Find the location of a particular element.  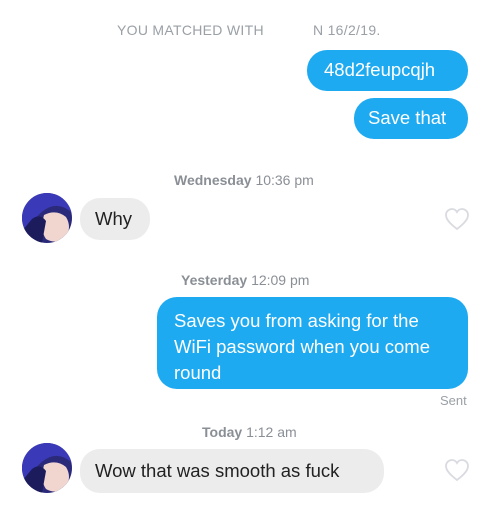

match-banner: YOU MATCHED WITH N 16/2/19. is located at coordinates (248, 32).